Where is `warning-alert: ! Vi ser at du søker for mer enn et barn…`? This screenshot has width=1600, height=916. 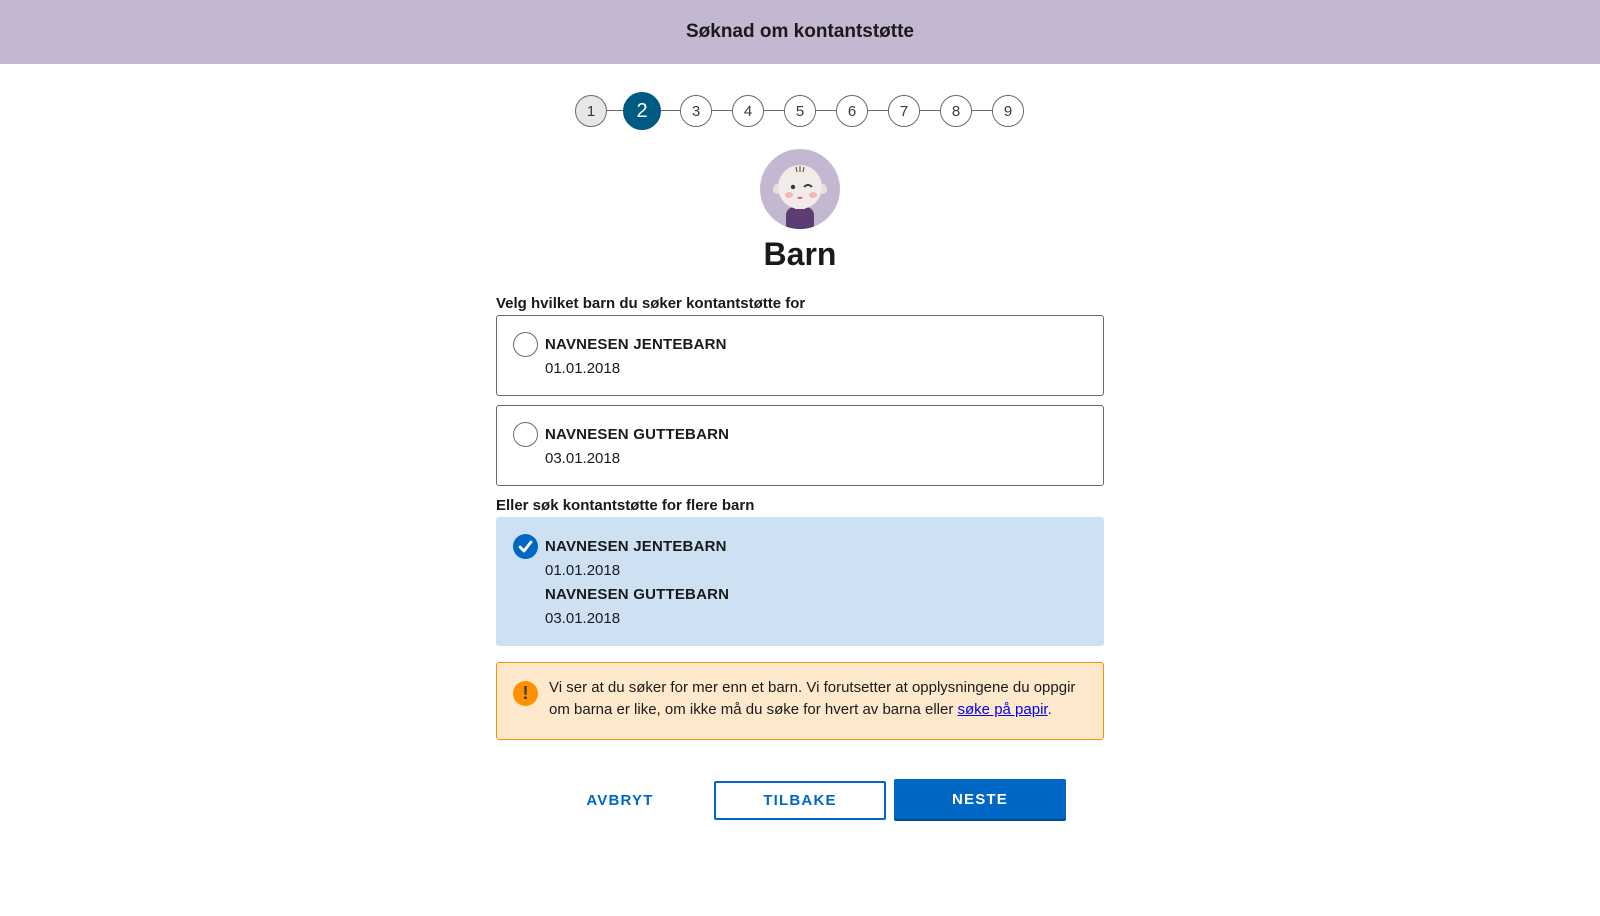 warning-alert: ! Vi ser at du søker for mer enn et barn… is located at coordinates (800, 701).